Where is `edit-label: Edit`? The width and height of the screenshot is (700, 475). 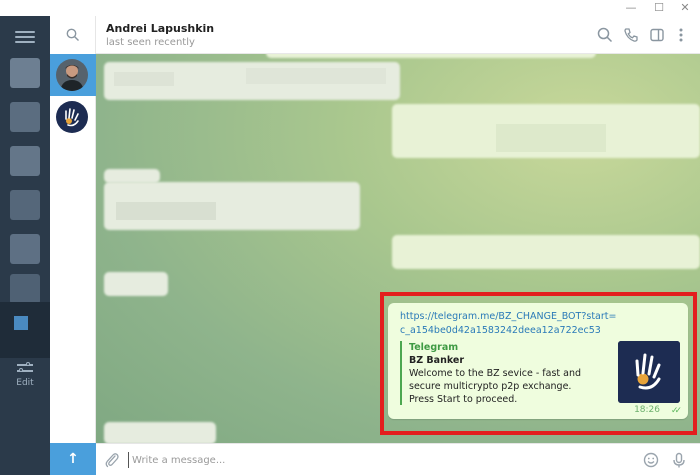
edit-label: Edit is located at coordinates (25, 383).